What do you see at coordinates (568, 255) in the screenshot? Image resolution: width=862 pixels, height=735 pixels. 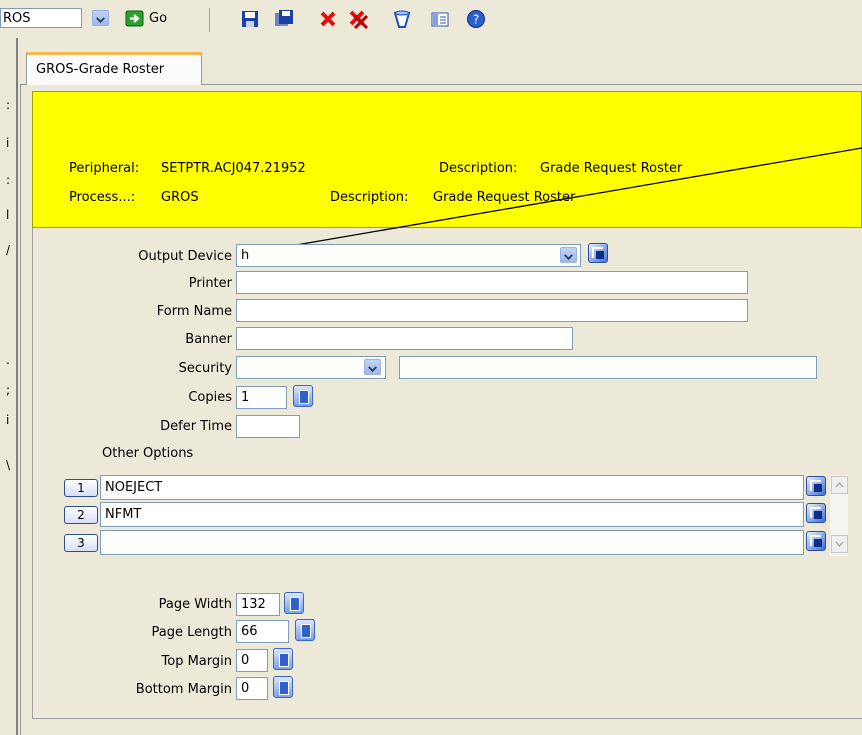 I see `output-device-dropdown-button` at bounding box center [568, 255].